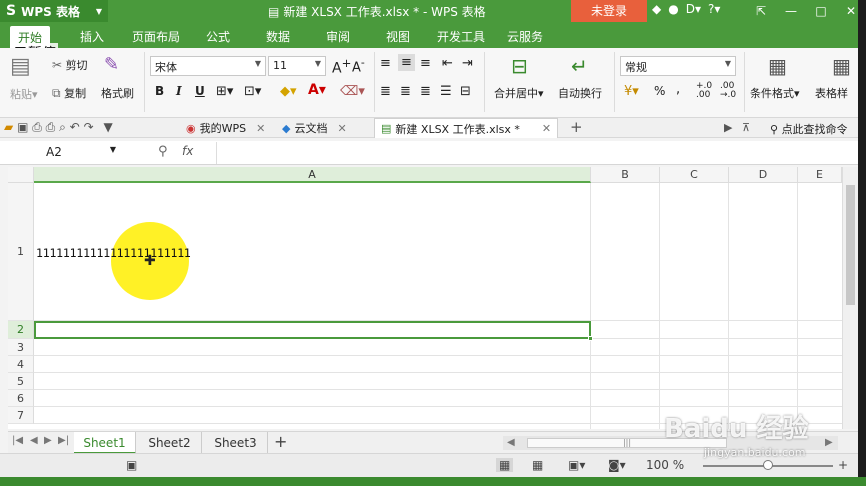 This screenshot has height=486, width=866. What do you see at coordinates (631, 91) in the screenshot?
I see `currency-button: ¥▾` at bounding box center [631, 91].